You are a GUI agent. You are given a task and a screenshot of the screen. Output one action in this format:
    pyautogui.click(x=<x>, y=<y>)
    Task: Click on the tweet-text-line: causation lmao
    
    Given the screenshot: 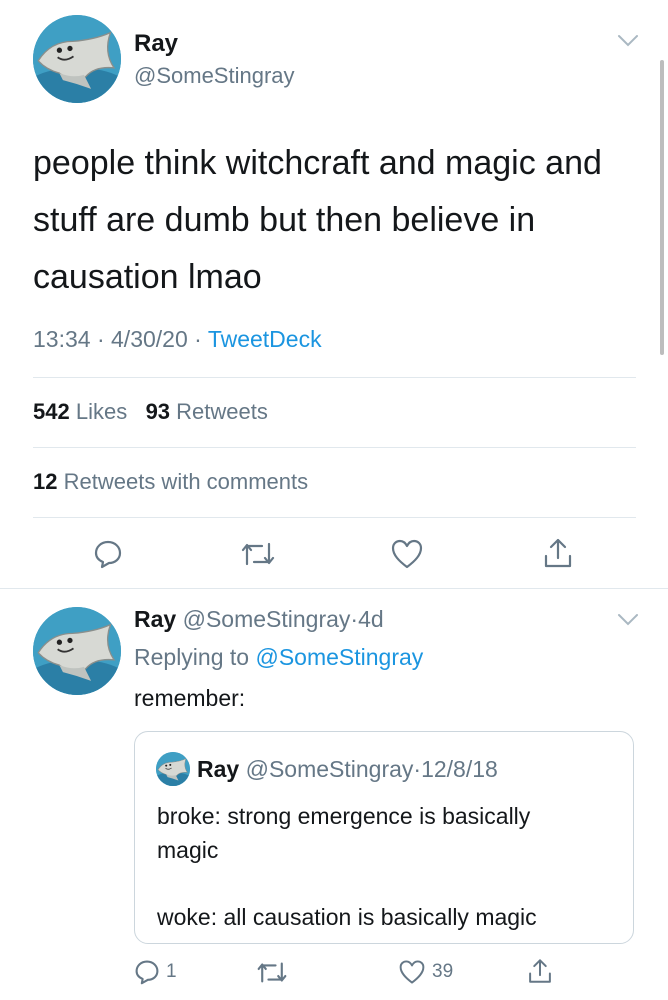 What is the action you would take?
    pyautogui.click(x=147, y=277)
    